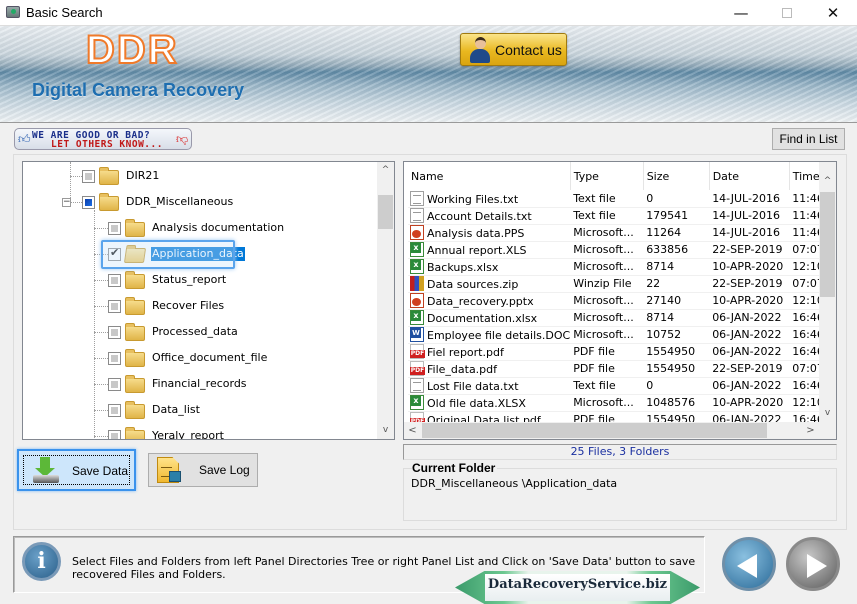 The height and width of the screenshot is (604, 857). Describe the element at coordinates (676, 233) in the screenshot. I see `file-size: 11264` at that location.